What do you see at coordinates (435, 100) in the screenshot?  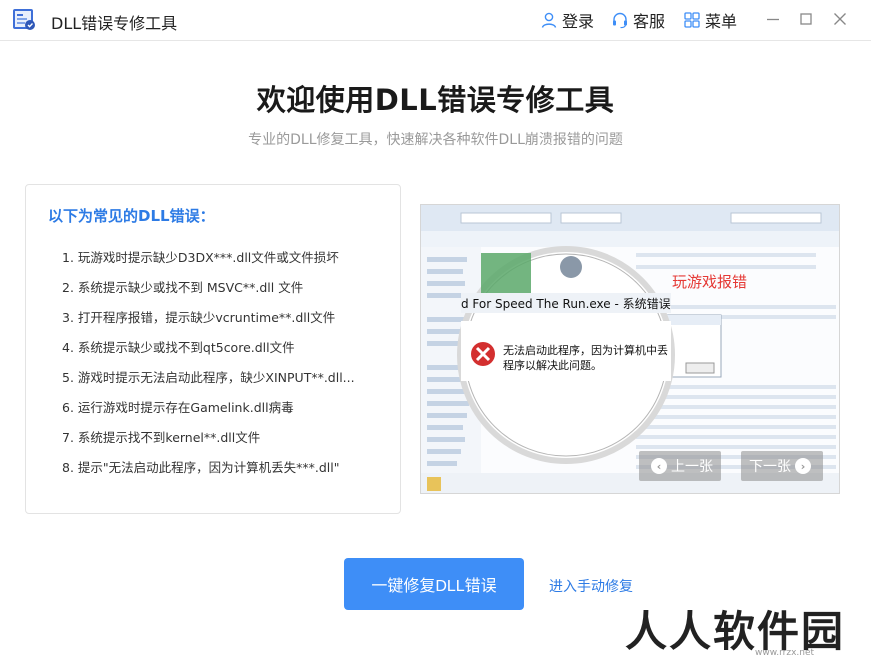 I see `page-title: 欢迎使用DLL错误专修工具` at bounding box center [435, 100].